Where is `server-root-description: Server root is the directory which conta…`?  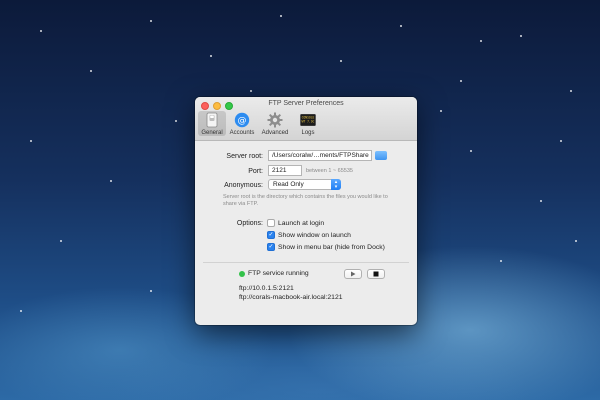 server-root-description: Server root is the directory which conta… is located at coordinates (305, 200).